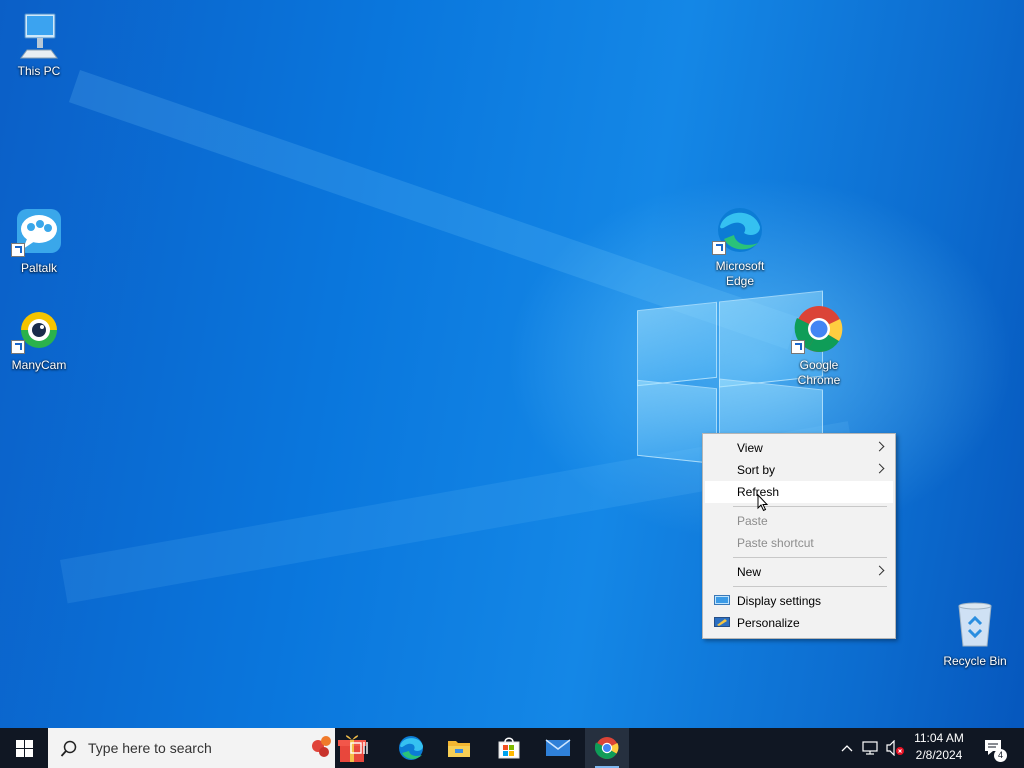 This screenshot has height=768, width=1024. What do you see at coordinates (752, 521) in the screenshot?
I see `menu-item-label: Paste` at bounding box center [752, 521].